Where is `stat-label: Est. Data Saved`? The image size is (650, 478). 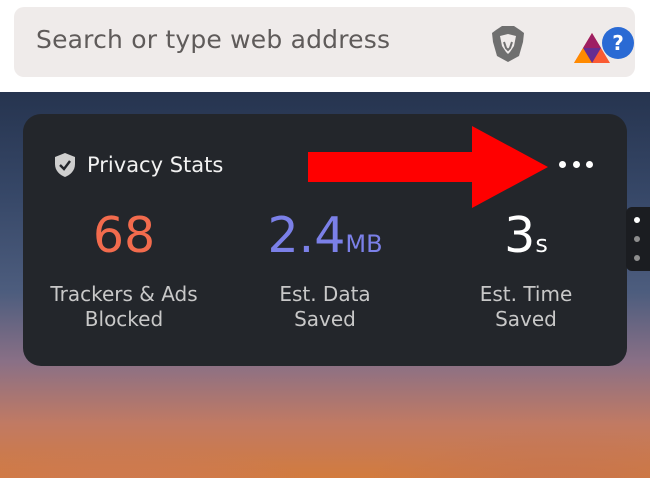 stat-label: Est. Data Saved is located at coordinates (325, 306).